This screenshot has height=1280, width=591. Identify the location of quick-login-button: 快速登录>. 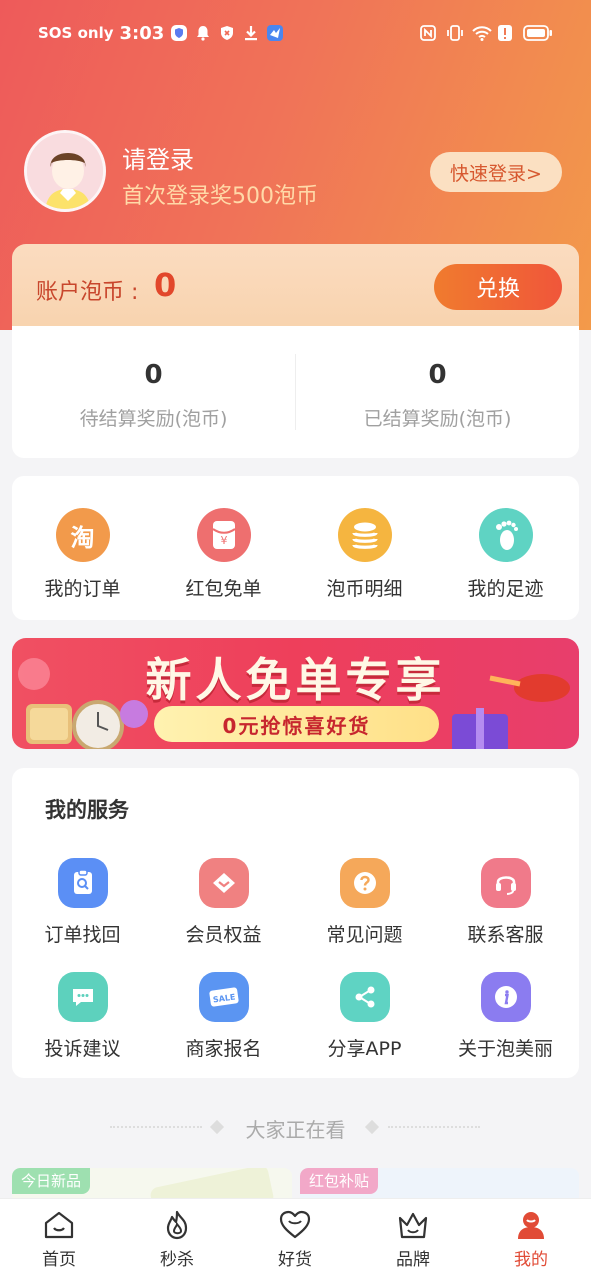
(496, 172).